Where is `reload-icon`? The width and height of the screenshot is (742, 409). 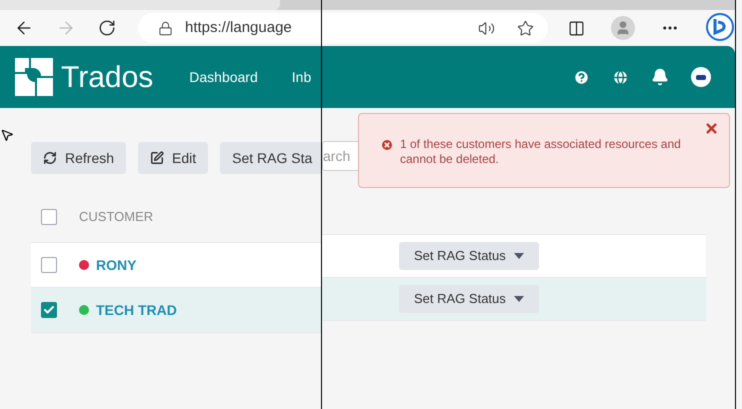 reload-icon is located at coordinates (107, 28).